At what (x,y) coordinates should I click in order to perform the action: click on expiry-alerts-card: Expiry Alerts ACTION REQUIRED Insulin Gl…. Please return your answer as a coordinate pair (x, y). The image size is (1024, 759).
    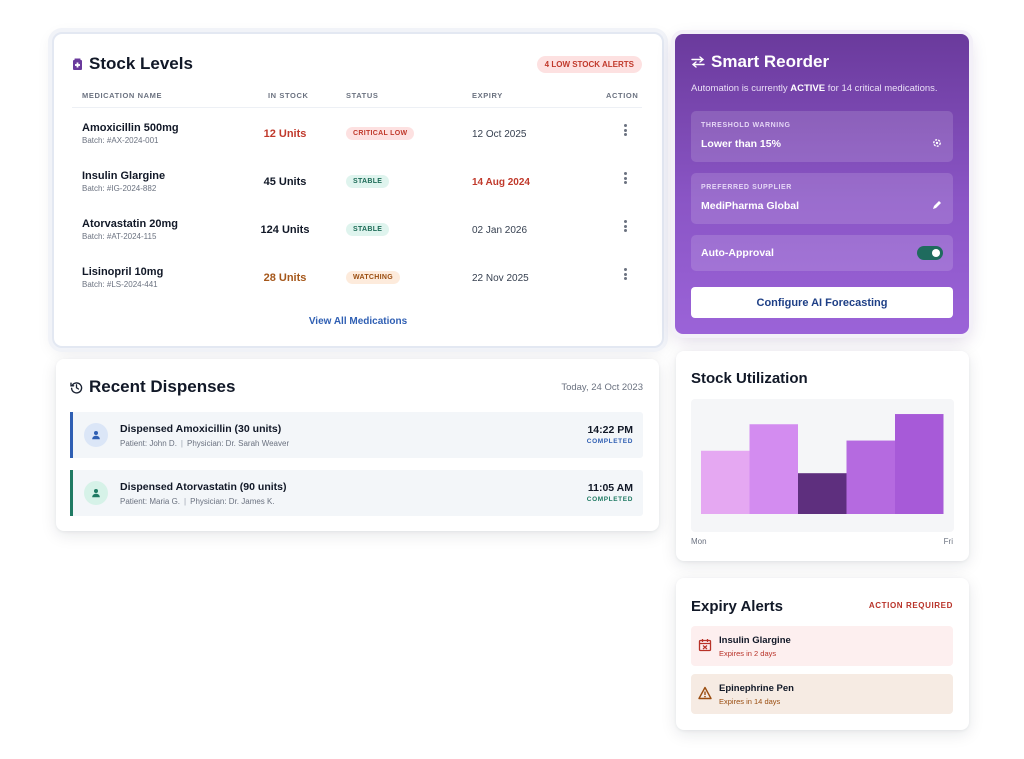
    Looking at the image, I should click on (822, 654).